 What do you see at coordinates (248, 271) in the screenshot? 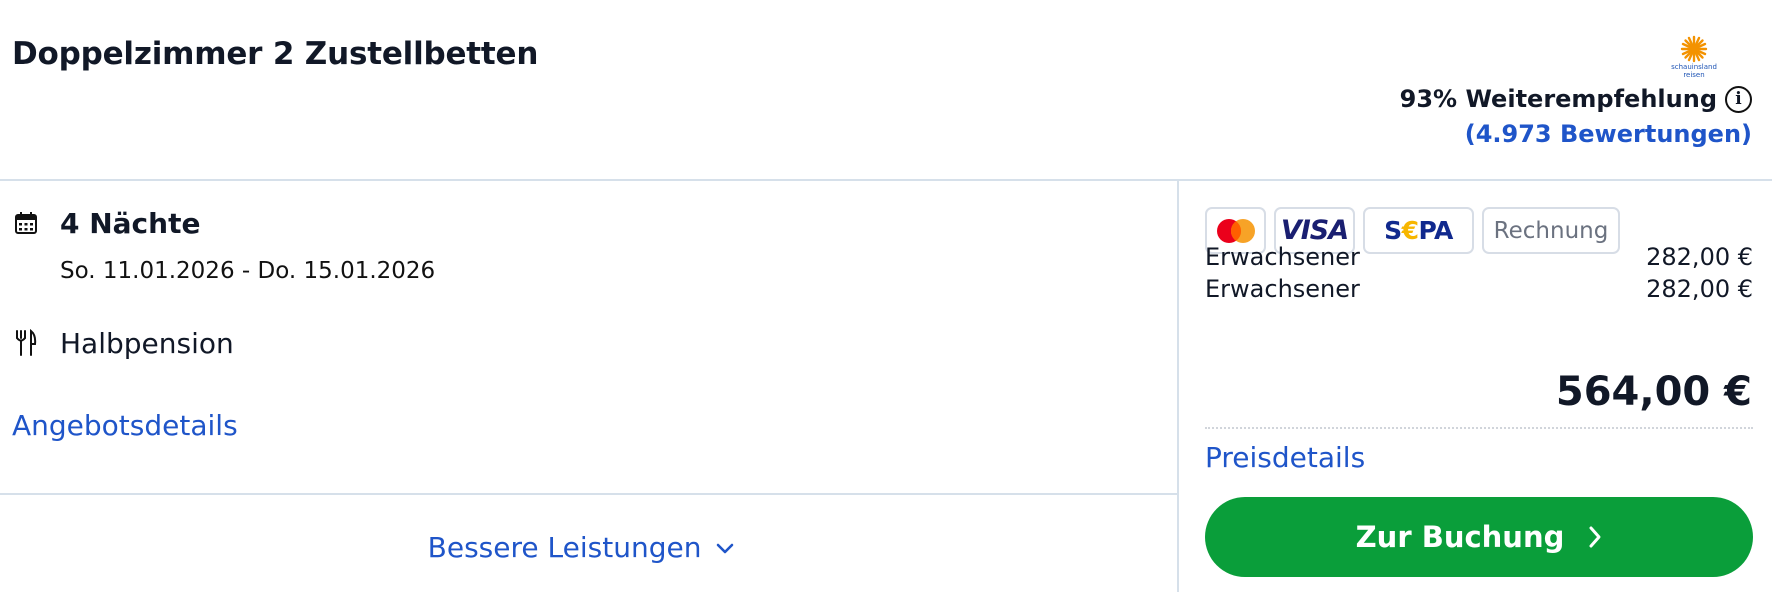
I see `travel-dates: So. 11.01.2026 - Do. 15.01.2026` at bounding box center [248, 271].